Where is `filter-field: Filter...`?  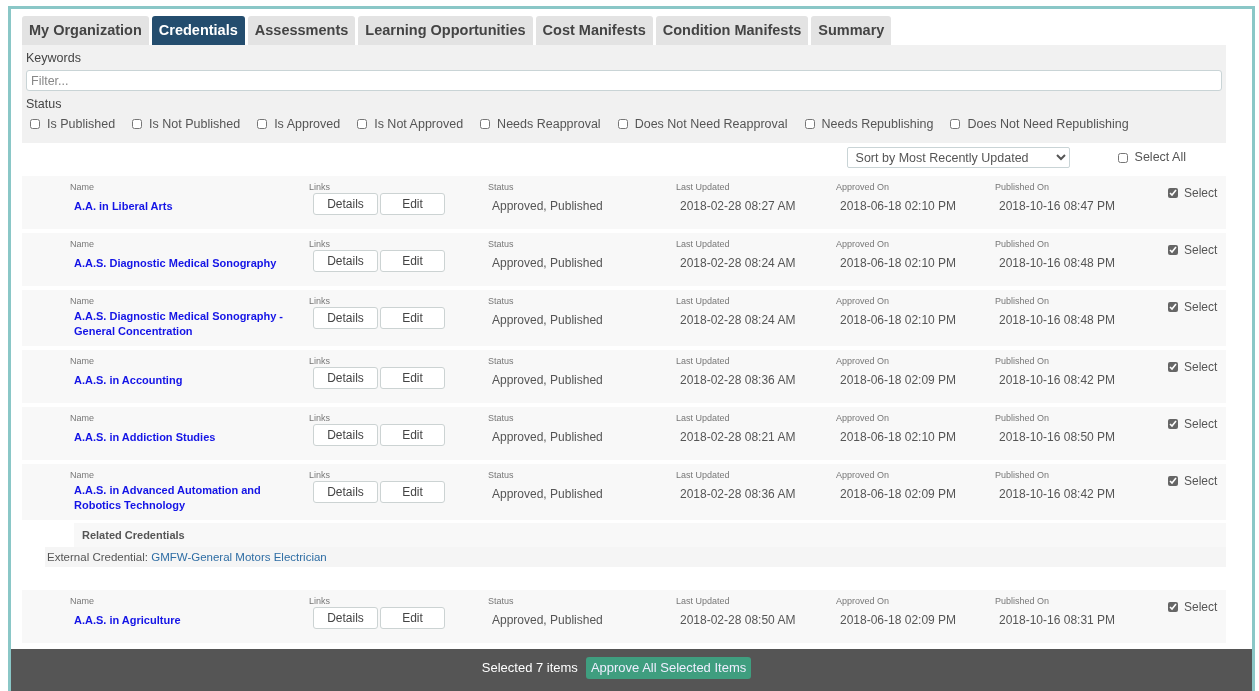 filter-field: Filter... is located at coordinates (624, 80).